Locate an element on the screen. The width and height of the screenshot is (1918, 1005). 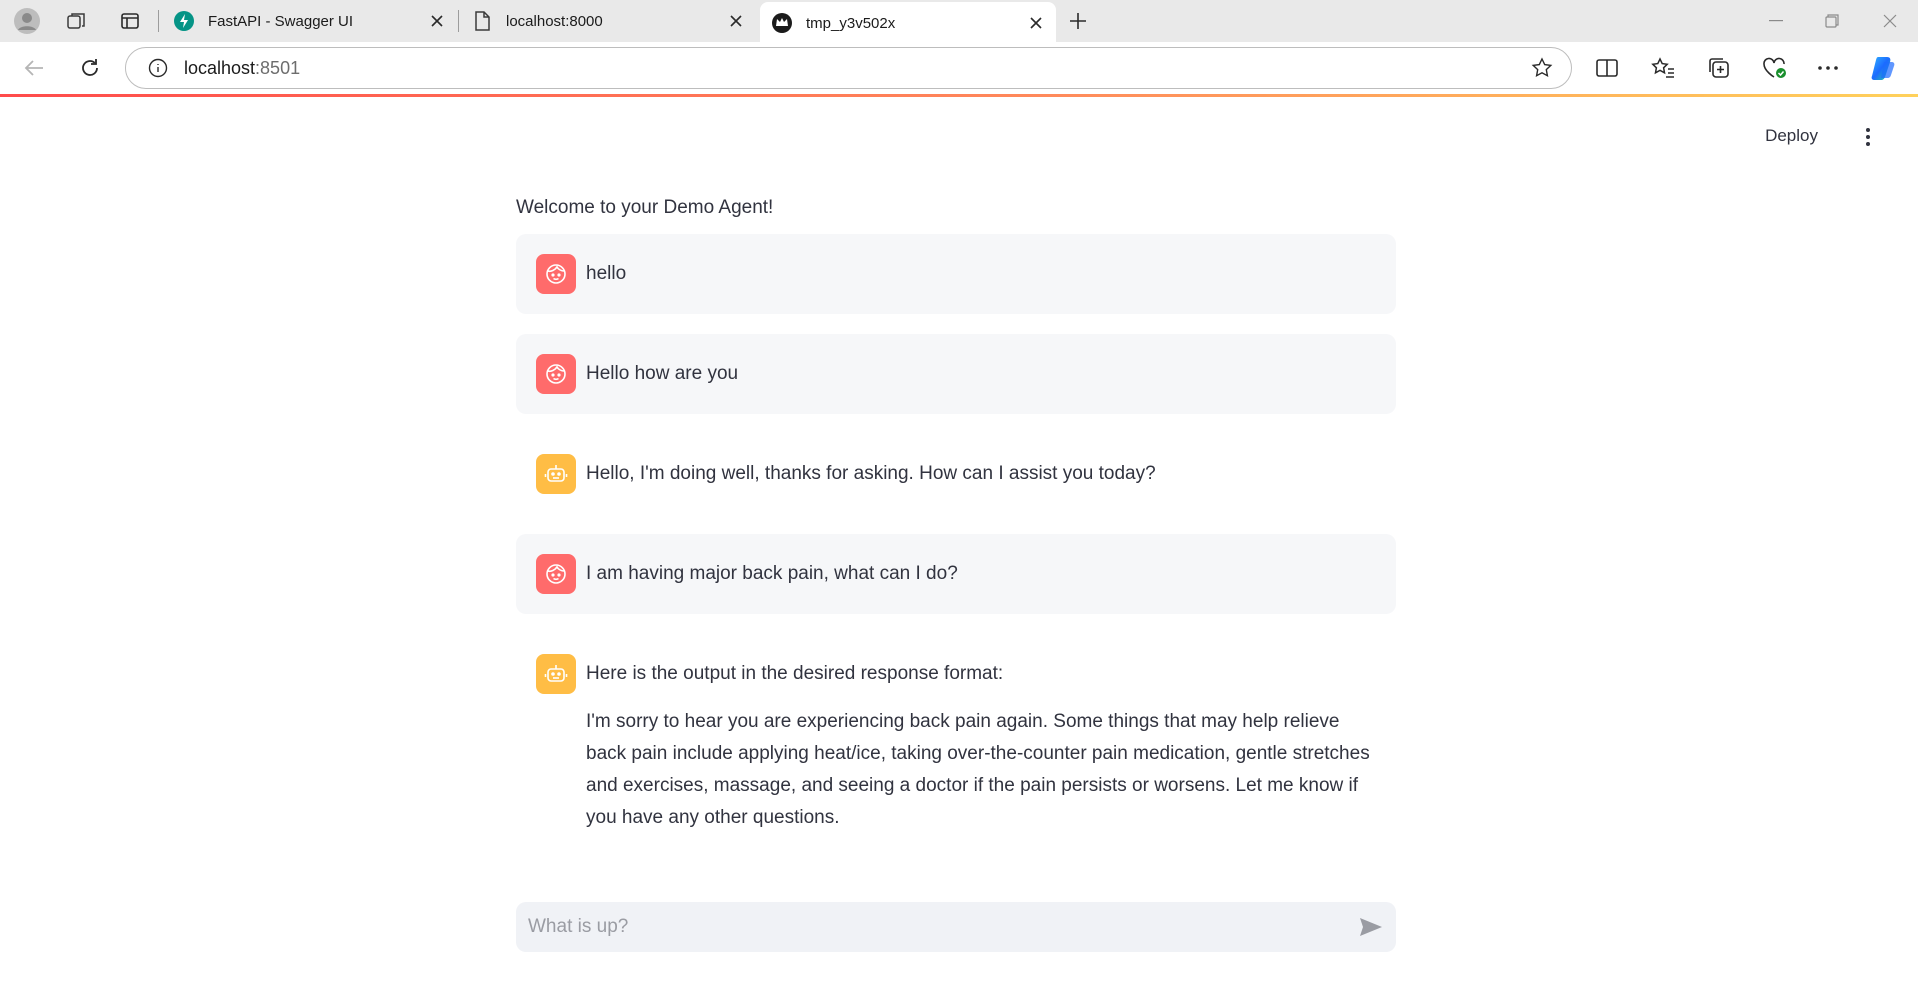
url-port: :8501 is located at coordinates (278, 67).